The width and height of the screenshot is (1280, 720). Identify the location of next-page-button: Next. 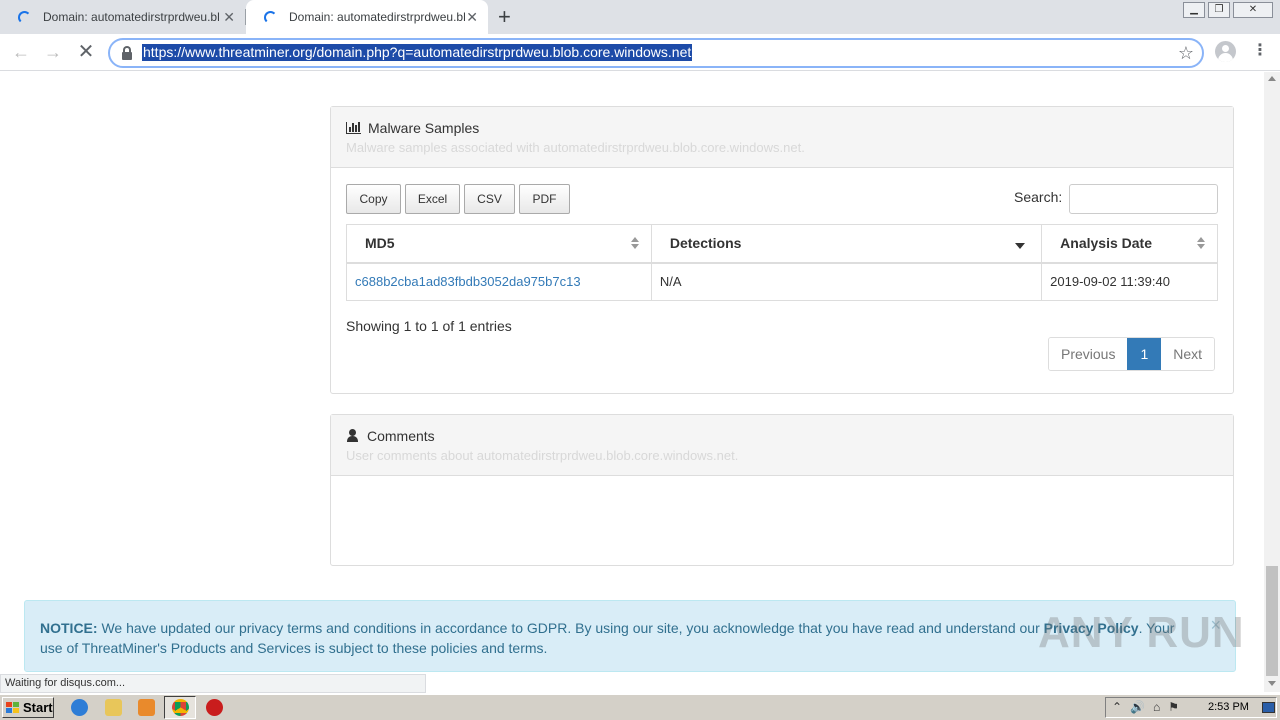
(1188, 354).